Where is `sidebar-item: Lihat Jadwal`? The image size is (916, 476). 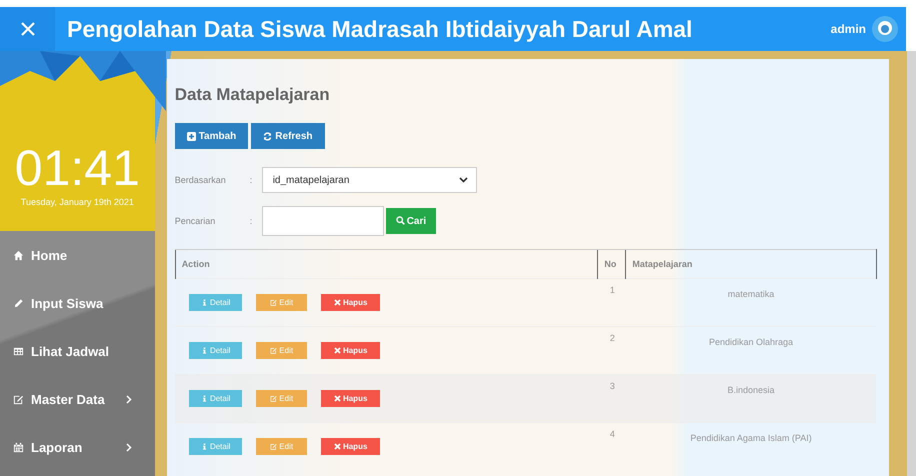
sidebar-item: Lihat Jadwal is located at coordinates (77, 351).